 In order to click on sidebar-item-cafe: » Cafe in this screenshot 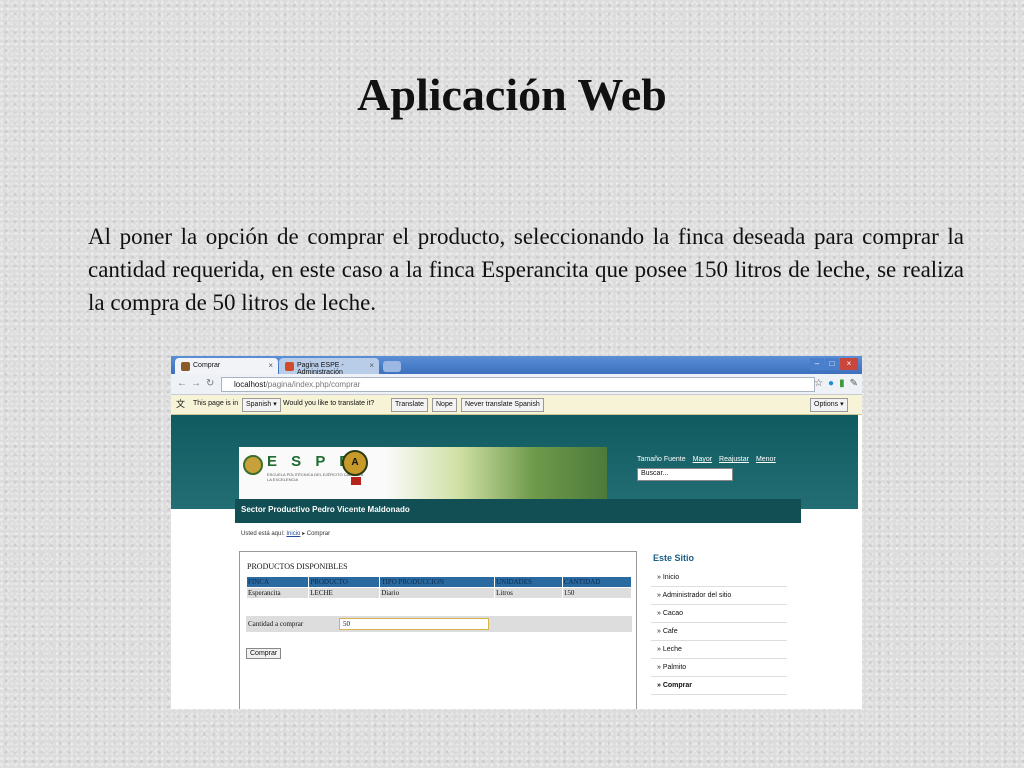, I will do `click(719, 632)`.